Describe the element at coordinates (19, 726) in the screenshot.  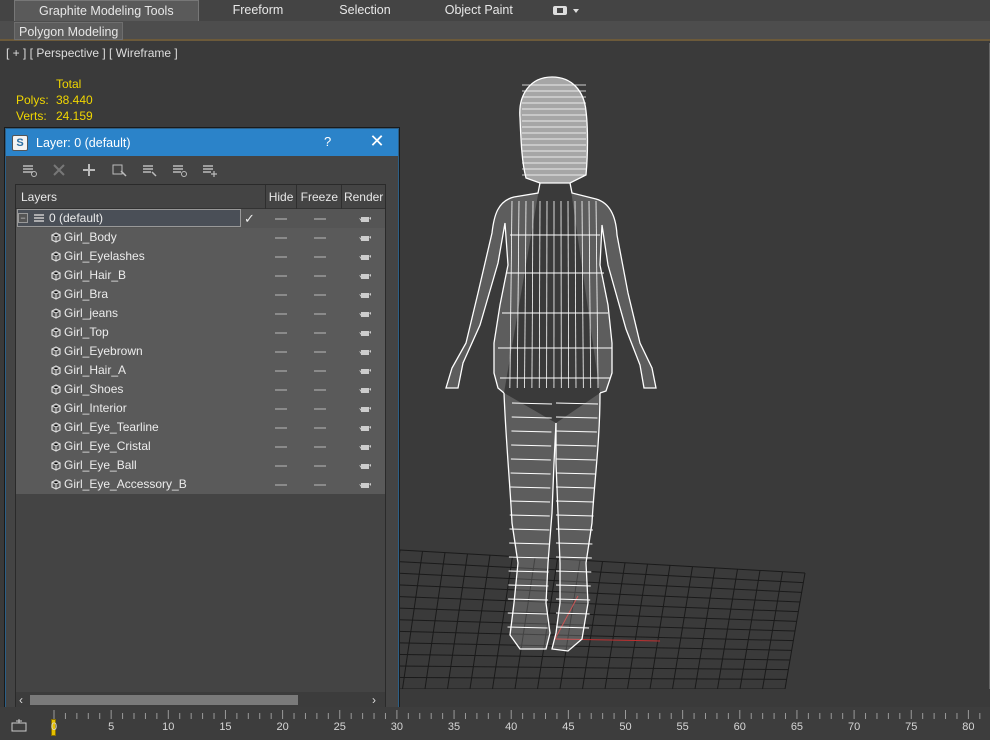
I see `key-filter-icon` at that location.